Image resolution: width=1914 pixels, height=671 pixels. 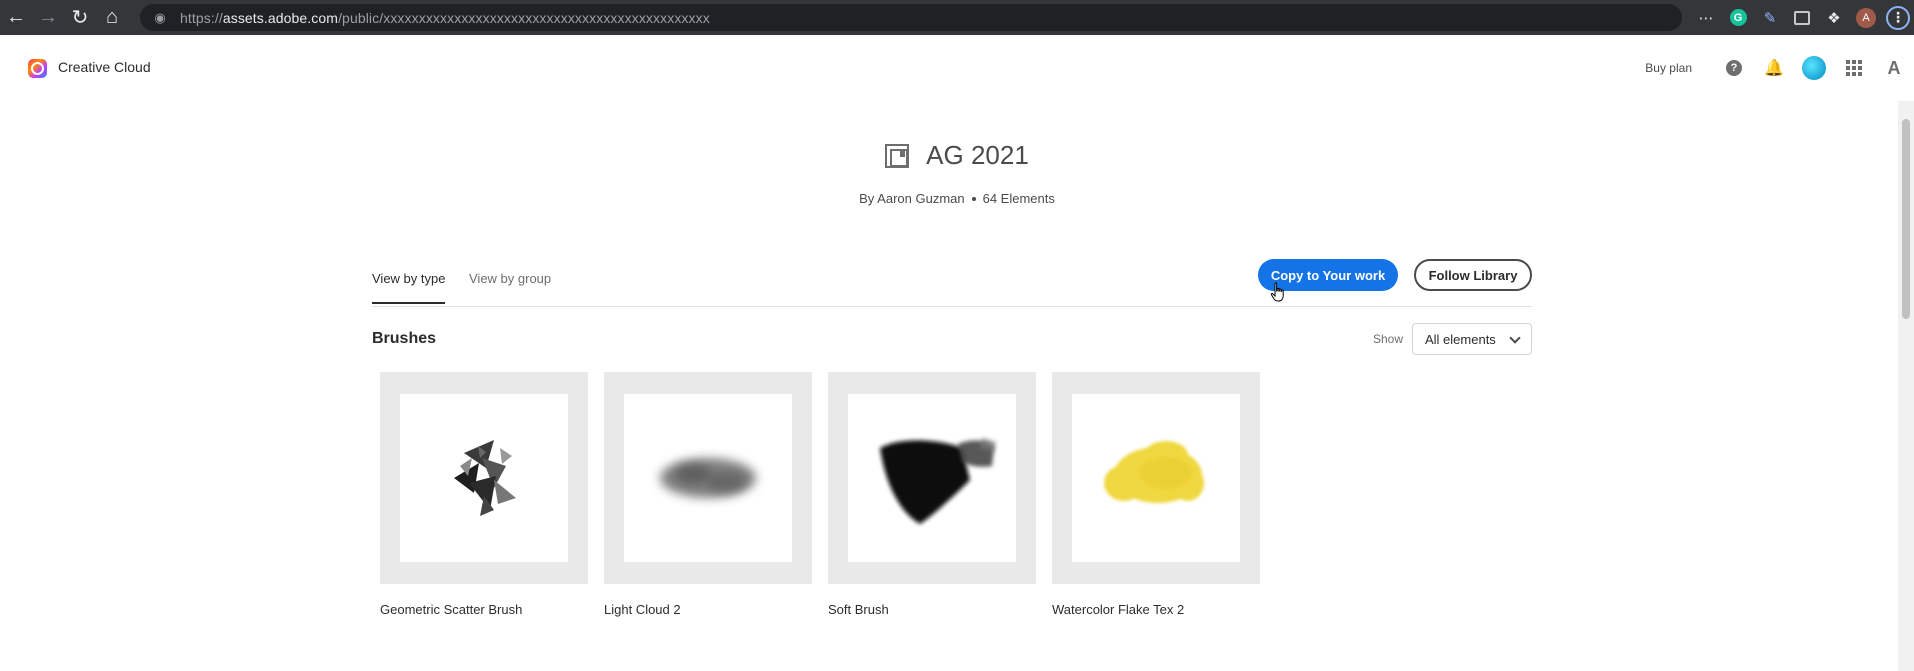 What do you see at coordinates (1814, 68) in the screenshot?
I see `user-profile-avatar` at bounding box center [1814, 68].